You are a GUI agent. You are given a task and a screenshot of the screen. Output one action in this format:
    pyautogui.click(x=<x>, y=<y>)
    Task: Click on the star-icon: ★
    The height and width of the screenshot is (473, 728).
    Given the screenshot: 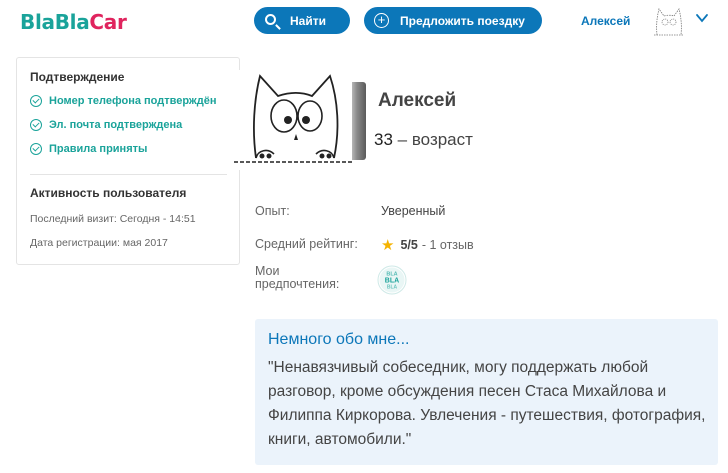 What is the action you would take?
    pyautogui.click(x=388, y=245)
    